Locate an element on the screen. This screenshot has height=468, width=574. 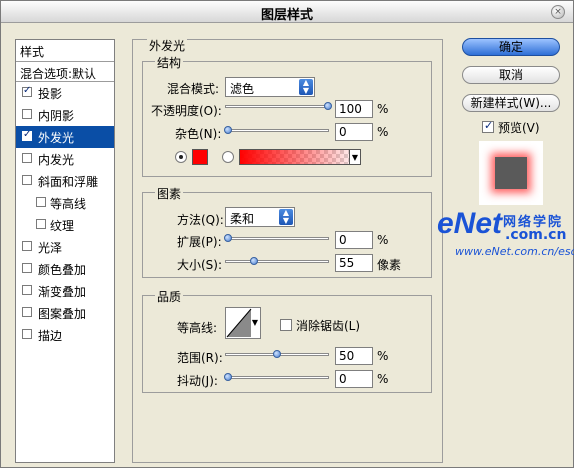
noise-slider-thumb is located at coordinates (228, 130).